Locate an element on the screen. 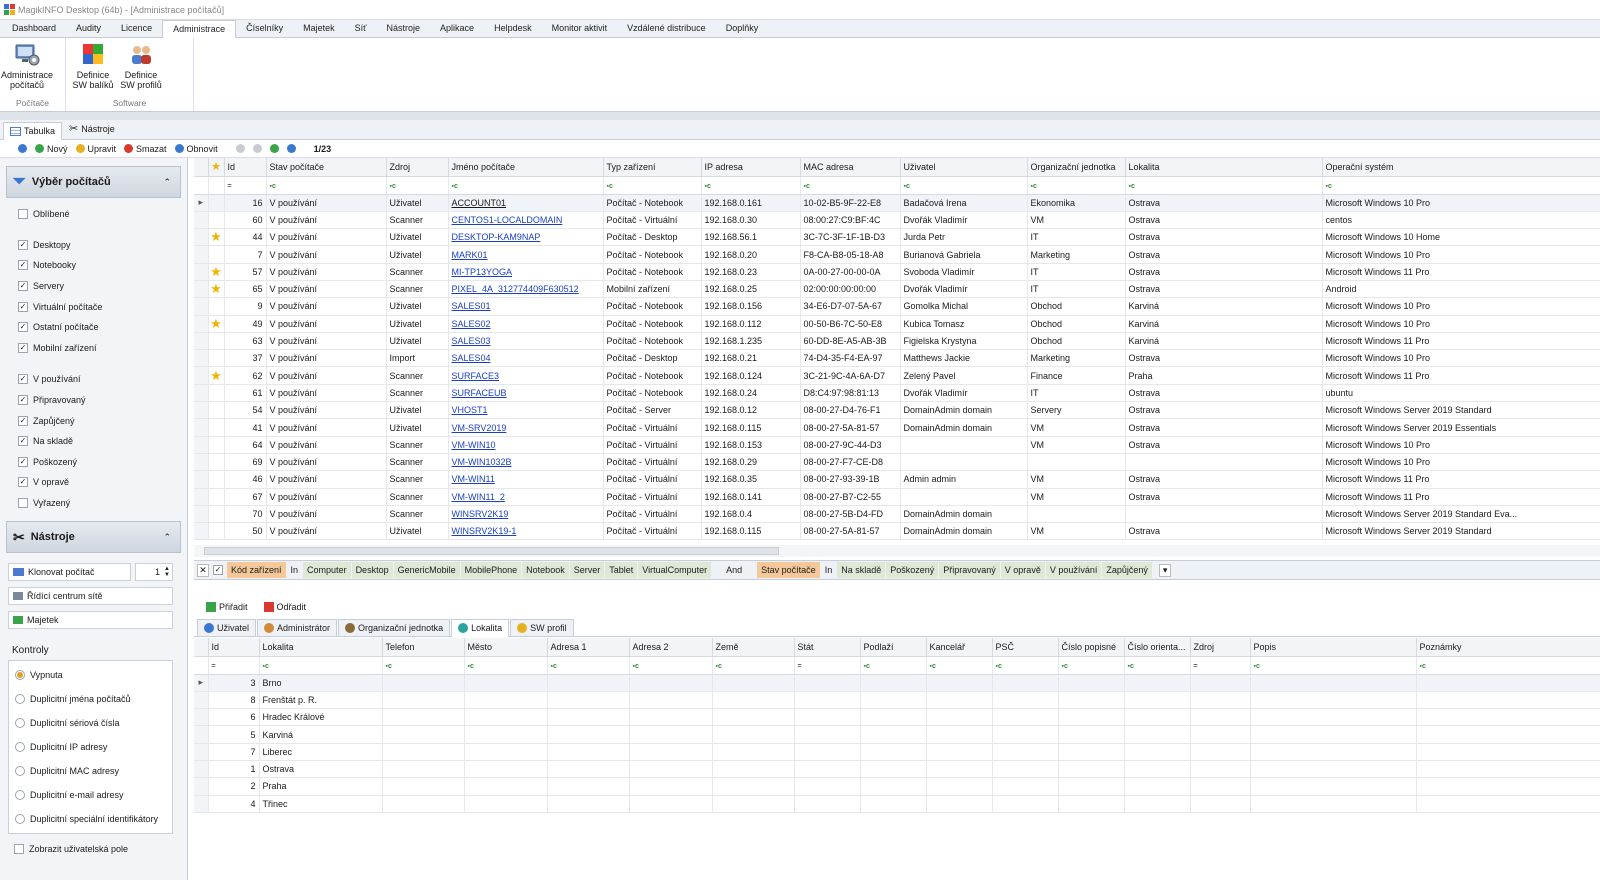  column-header-id: Id is located at coordinates (234, 647).